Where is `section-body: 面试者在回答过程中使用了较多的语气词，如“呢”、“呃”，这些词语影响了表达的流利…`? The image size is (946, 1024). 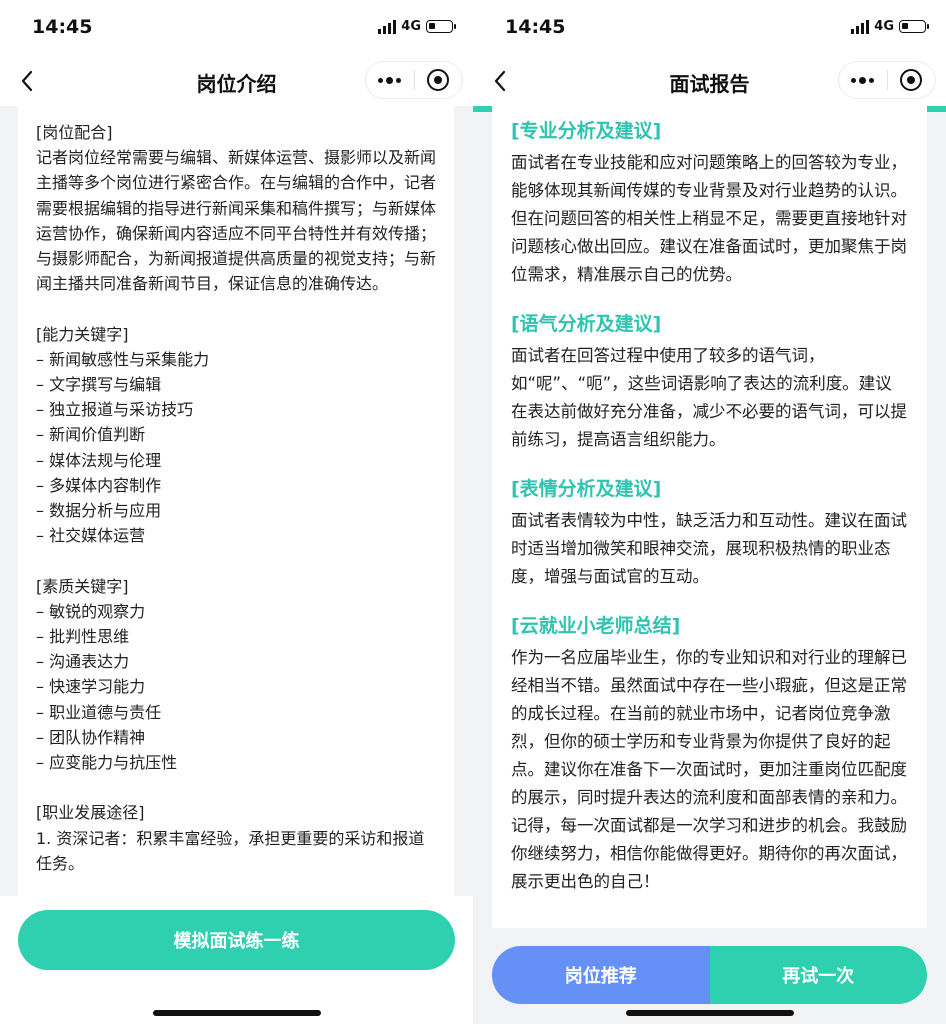
section-body: 面试者在回答过程中使用了较多的语气词，如“呢”、“呃”，这些词语影响了表达的流利… is located at coordinates (709, 397).